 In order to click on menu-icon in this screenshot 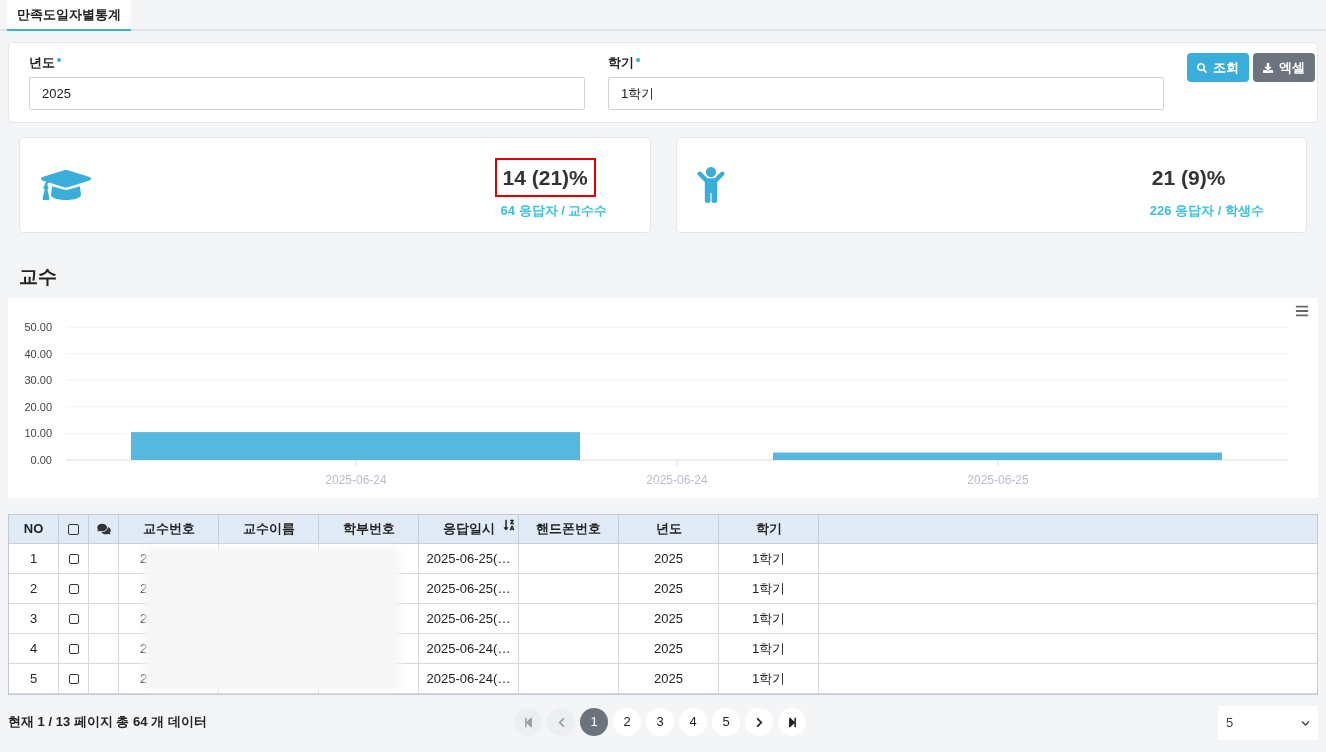, I will do `click(1302, 311)`.